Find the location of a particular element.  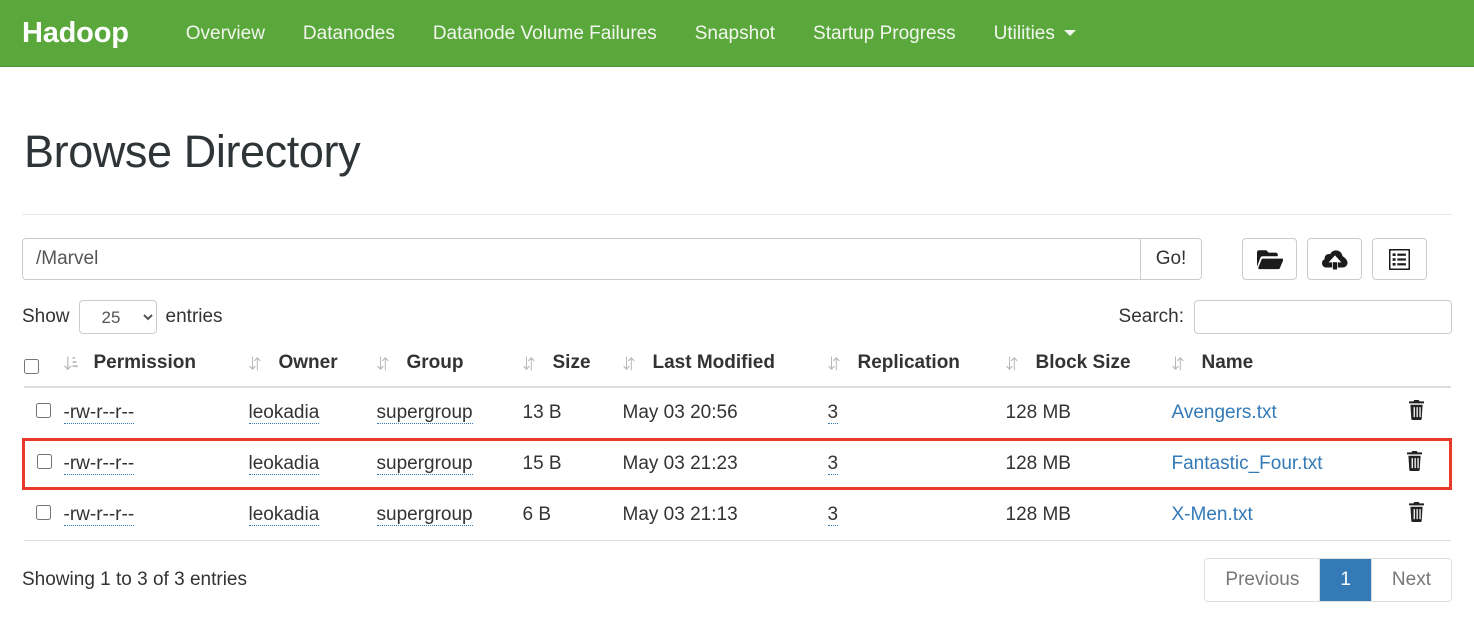

nav-item-utilities-label: Utilities is located at coordinates (1024, 33).